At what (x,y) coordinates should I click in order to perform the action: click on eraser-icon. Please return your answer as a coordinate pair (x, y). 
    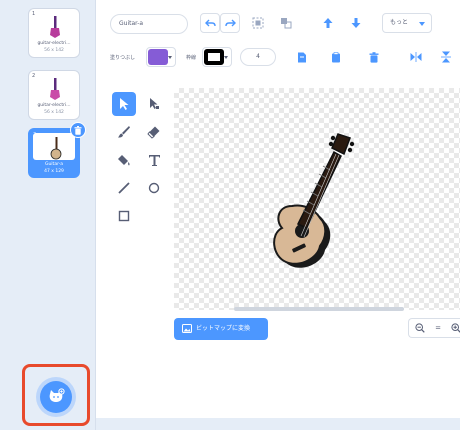
    Looking at the image, I should click on (153, 132).